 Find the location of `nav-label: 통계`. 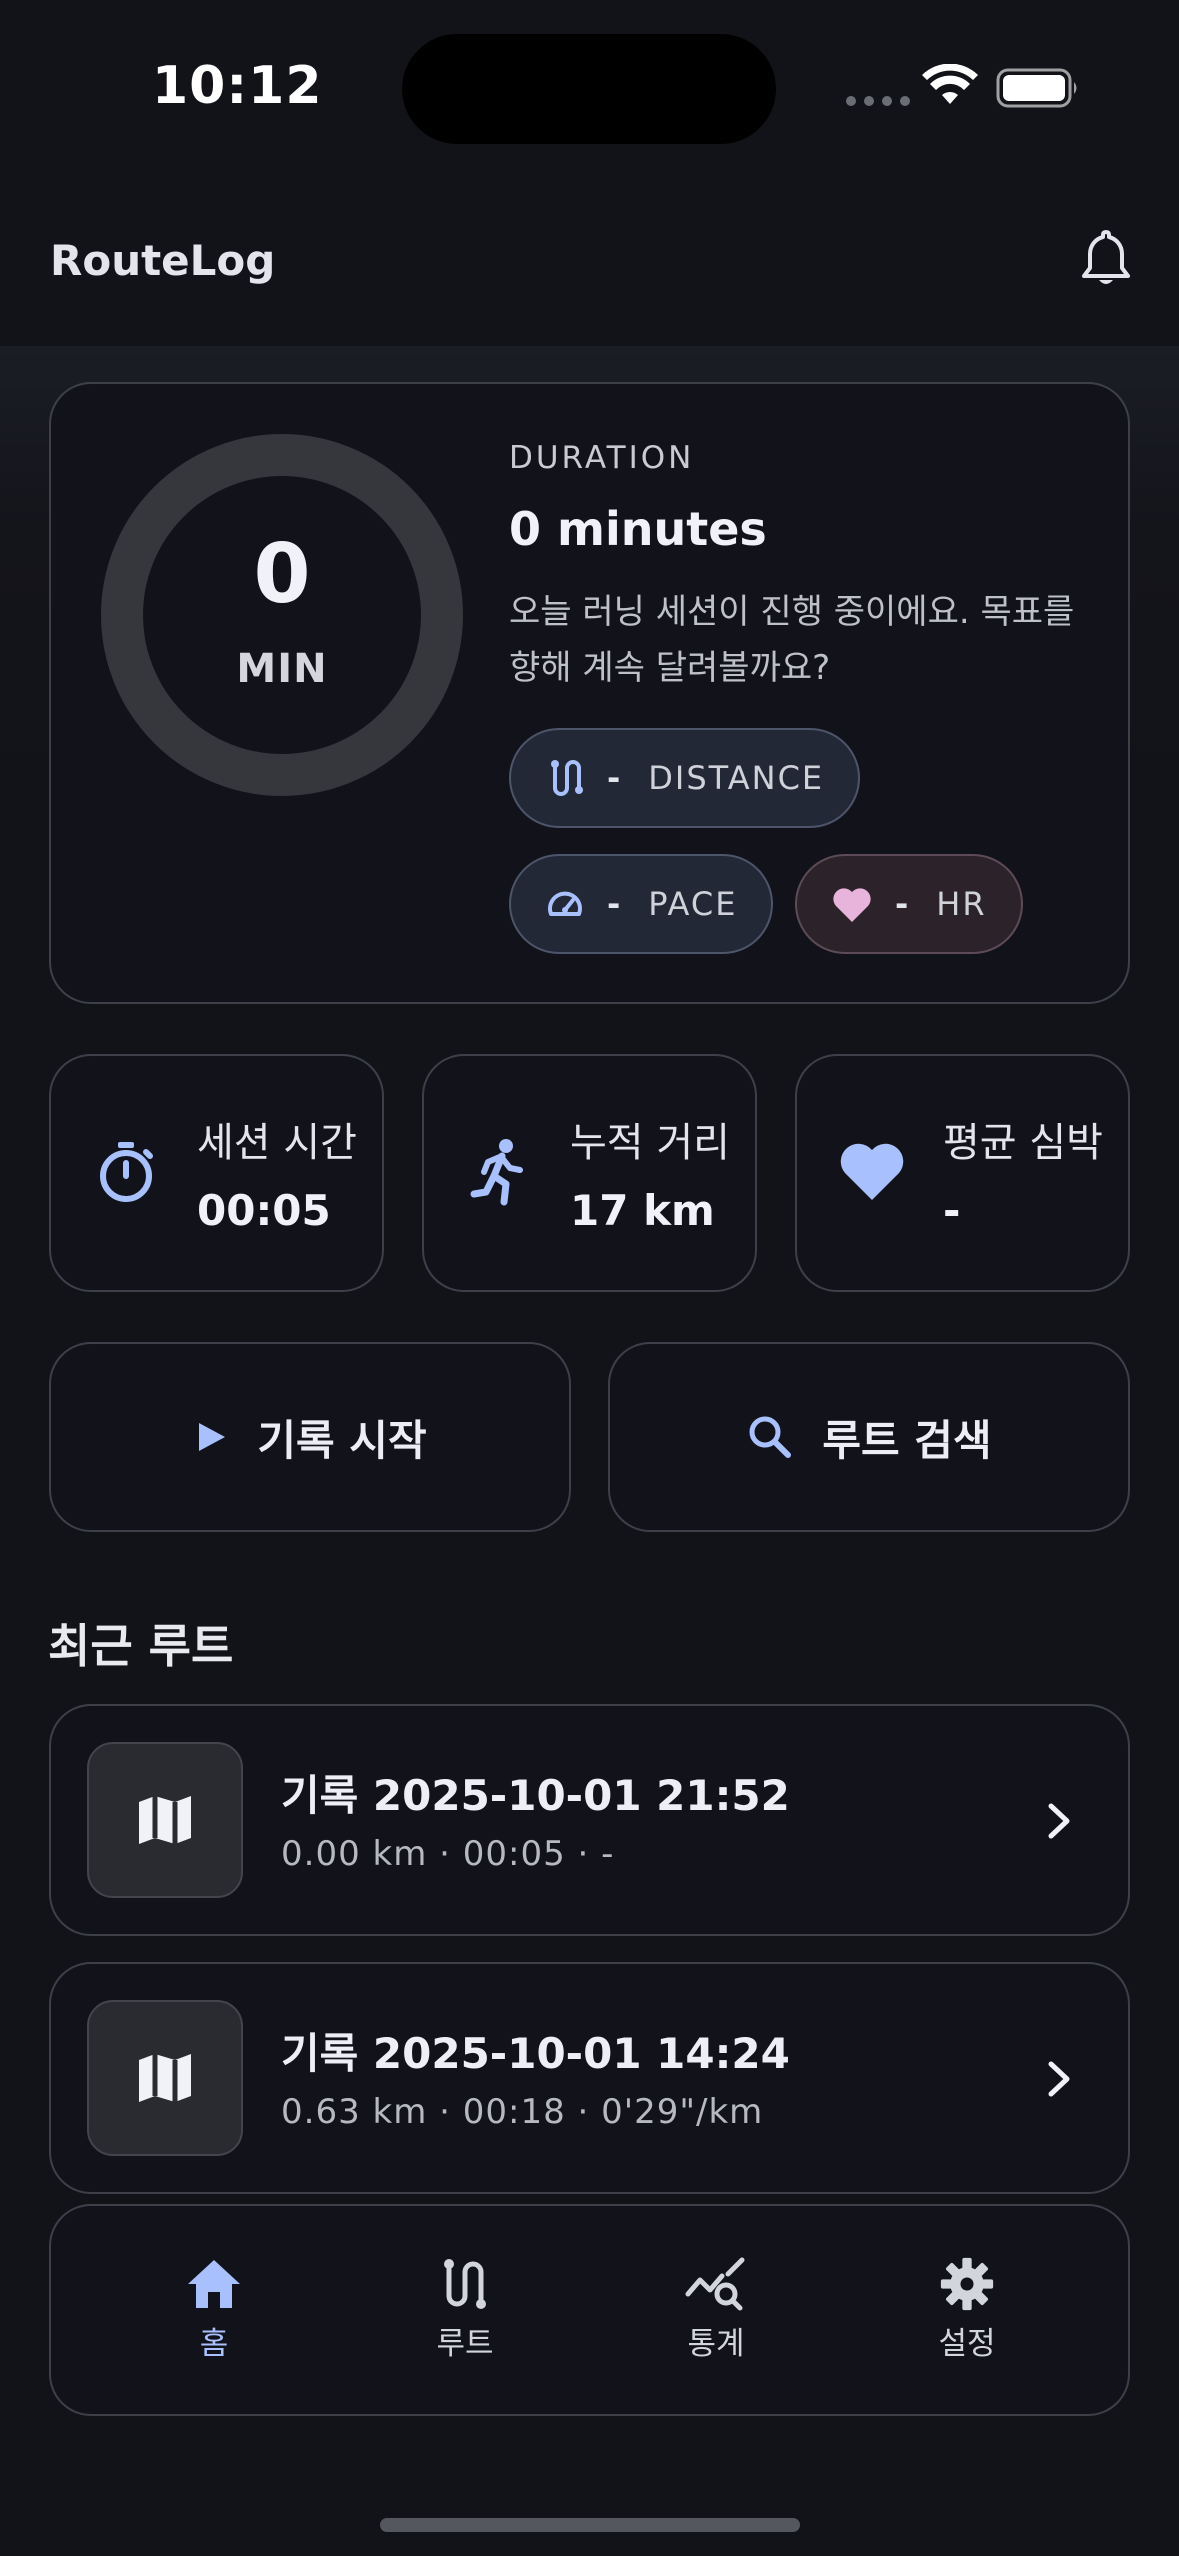

nav-label: 통계 is located at coordinates (716, 2344).